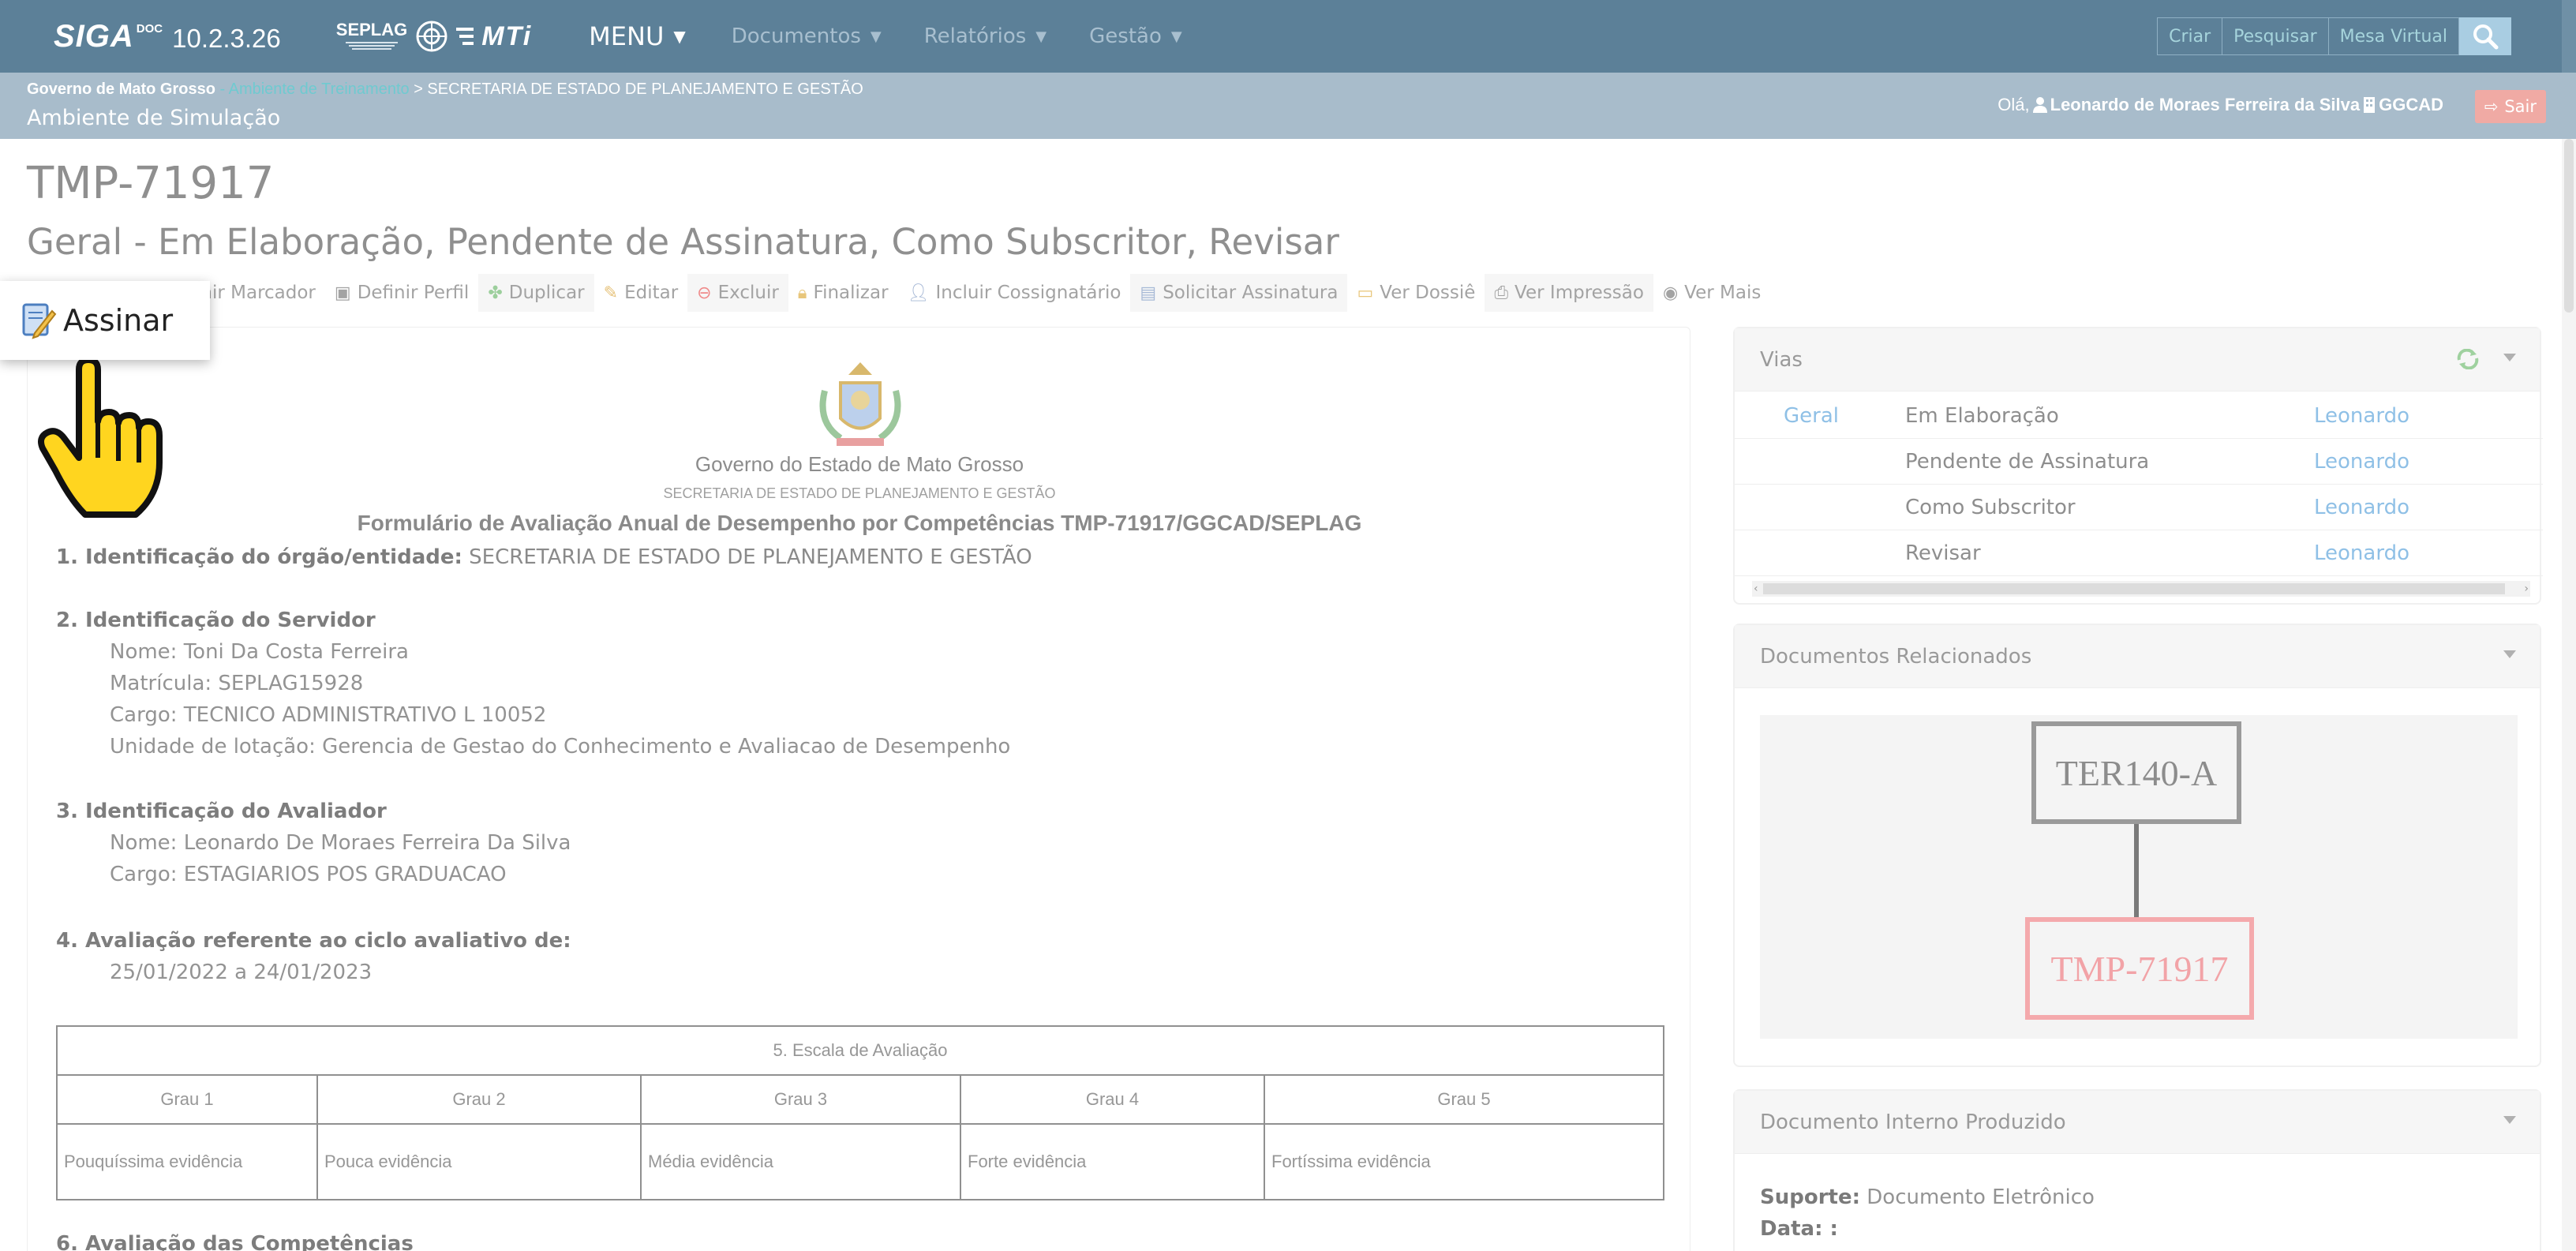  What do you see at coordinates (1990, 508) in the screenshot?
I see `via-status: Como Subscritor` at bounding box center [1990, 508].